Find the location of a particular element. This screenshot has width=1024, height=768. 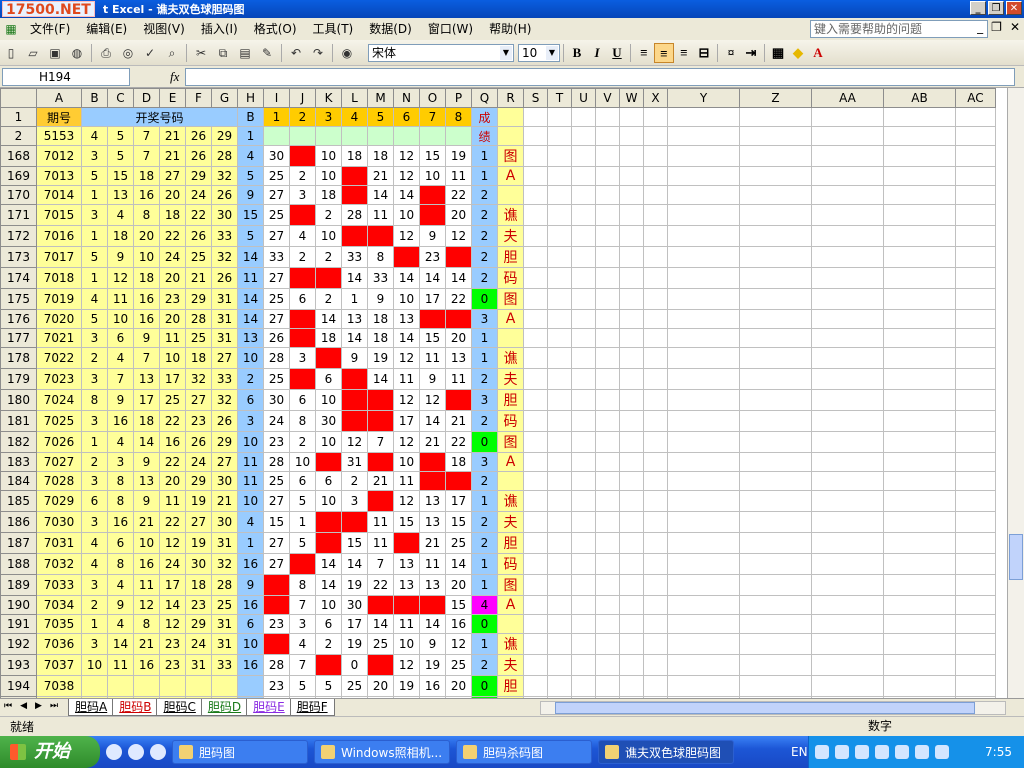

indent-icon: ⇥ is located at coordinates (751, 53).